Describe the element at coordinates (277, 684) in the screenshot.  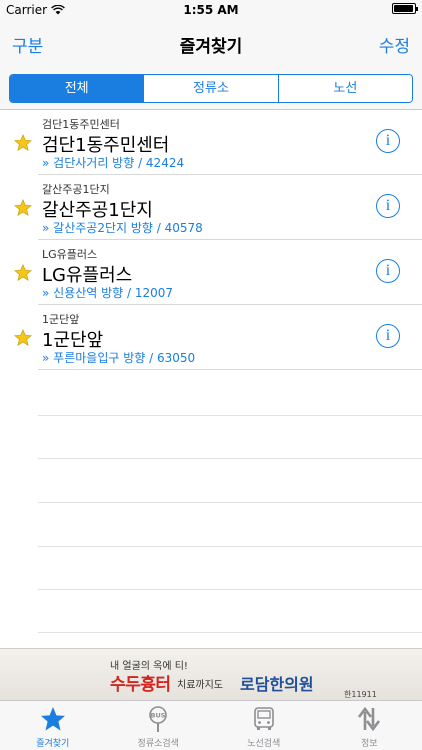
I see `ad-brand: 로담한의원` at that location.